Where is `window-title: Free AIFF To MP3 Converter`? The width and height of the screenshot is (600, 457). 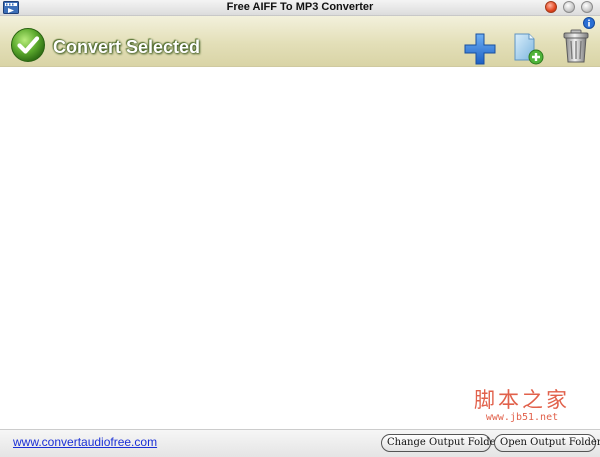
window-title: Free AIFF To MP3 Converter is located at coordinates (300, 7).